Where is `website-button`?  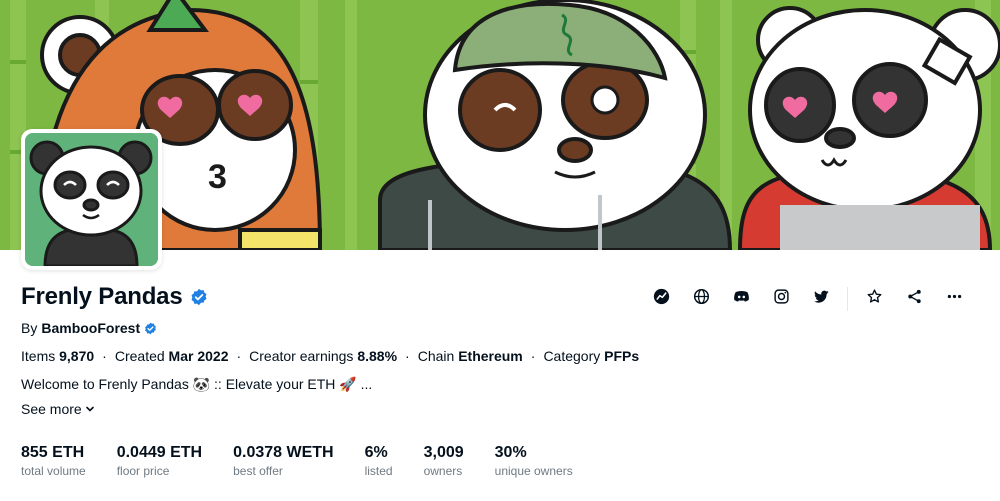 website-button is located at coordinates (701, 299).